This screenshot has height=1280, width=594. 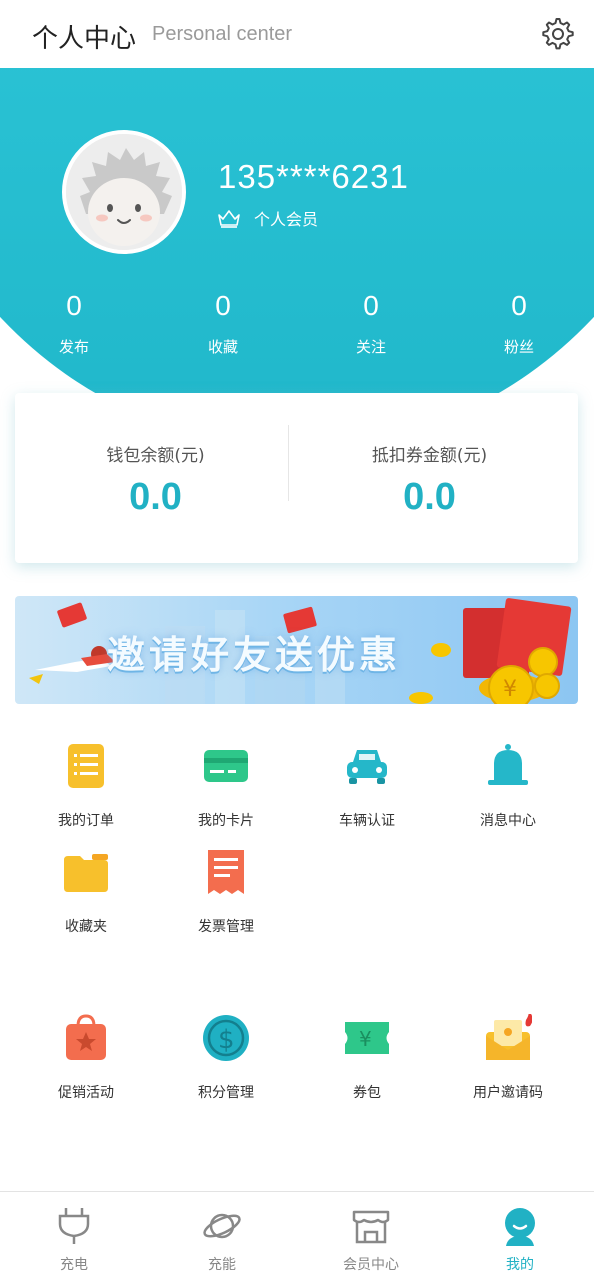 What do you see at coordinates (229, 219) in the screenshot?
I see `crown-icon` at bounding box center [229, 219].